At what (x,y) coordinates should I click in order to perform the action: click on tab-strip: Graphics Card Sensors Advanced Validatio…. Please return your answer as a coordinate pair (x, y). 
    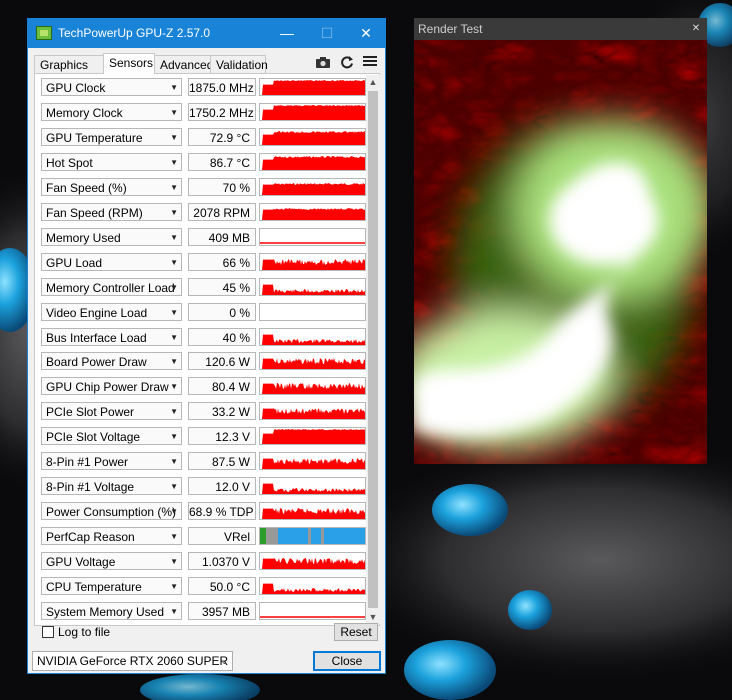
    Looking at the image, I should click on (206, 71).